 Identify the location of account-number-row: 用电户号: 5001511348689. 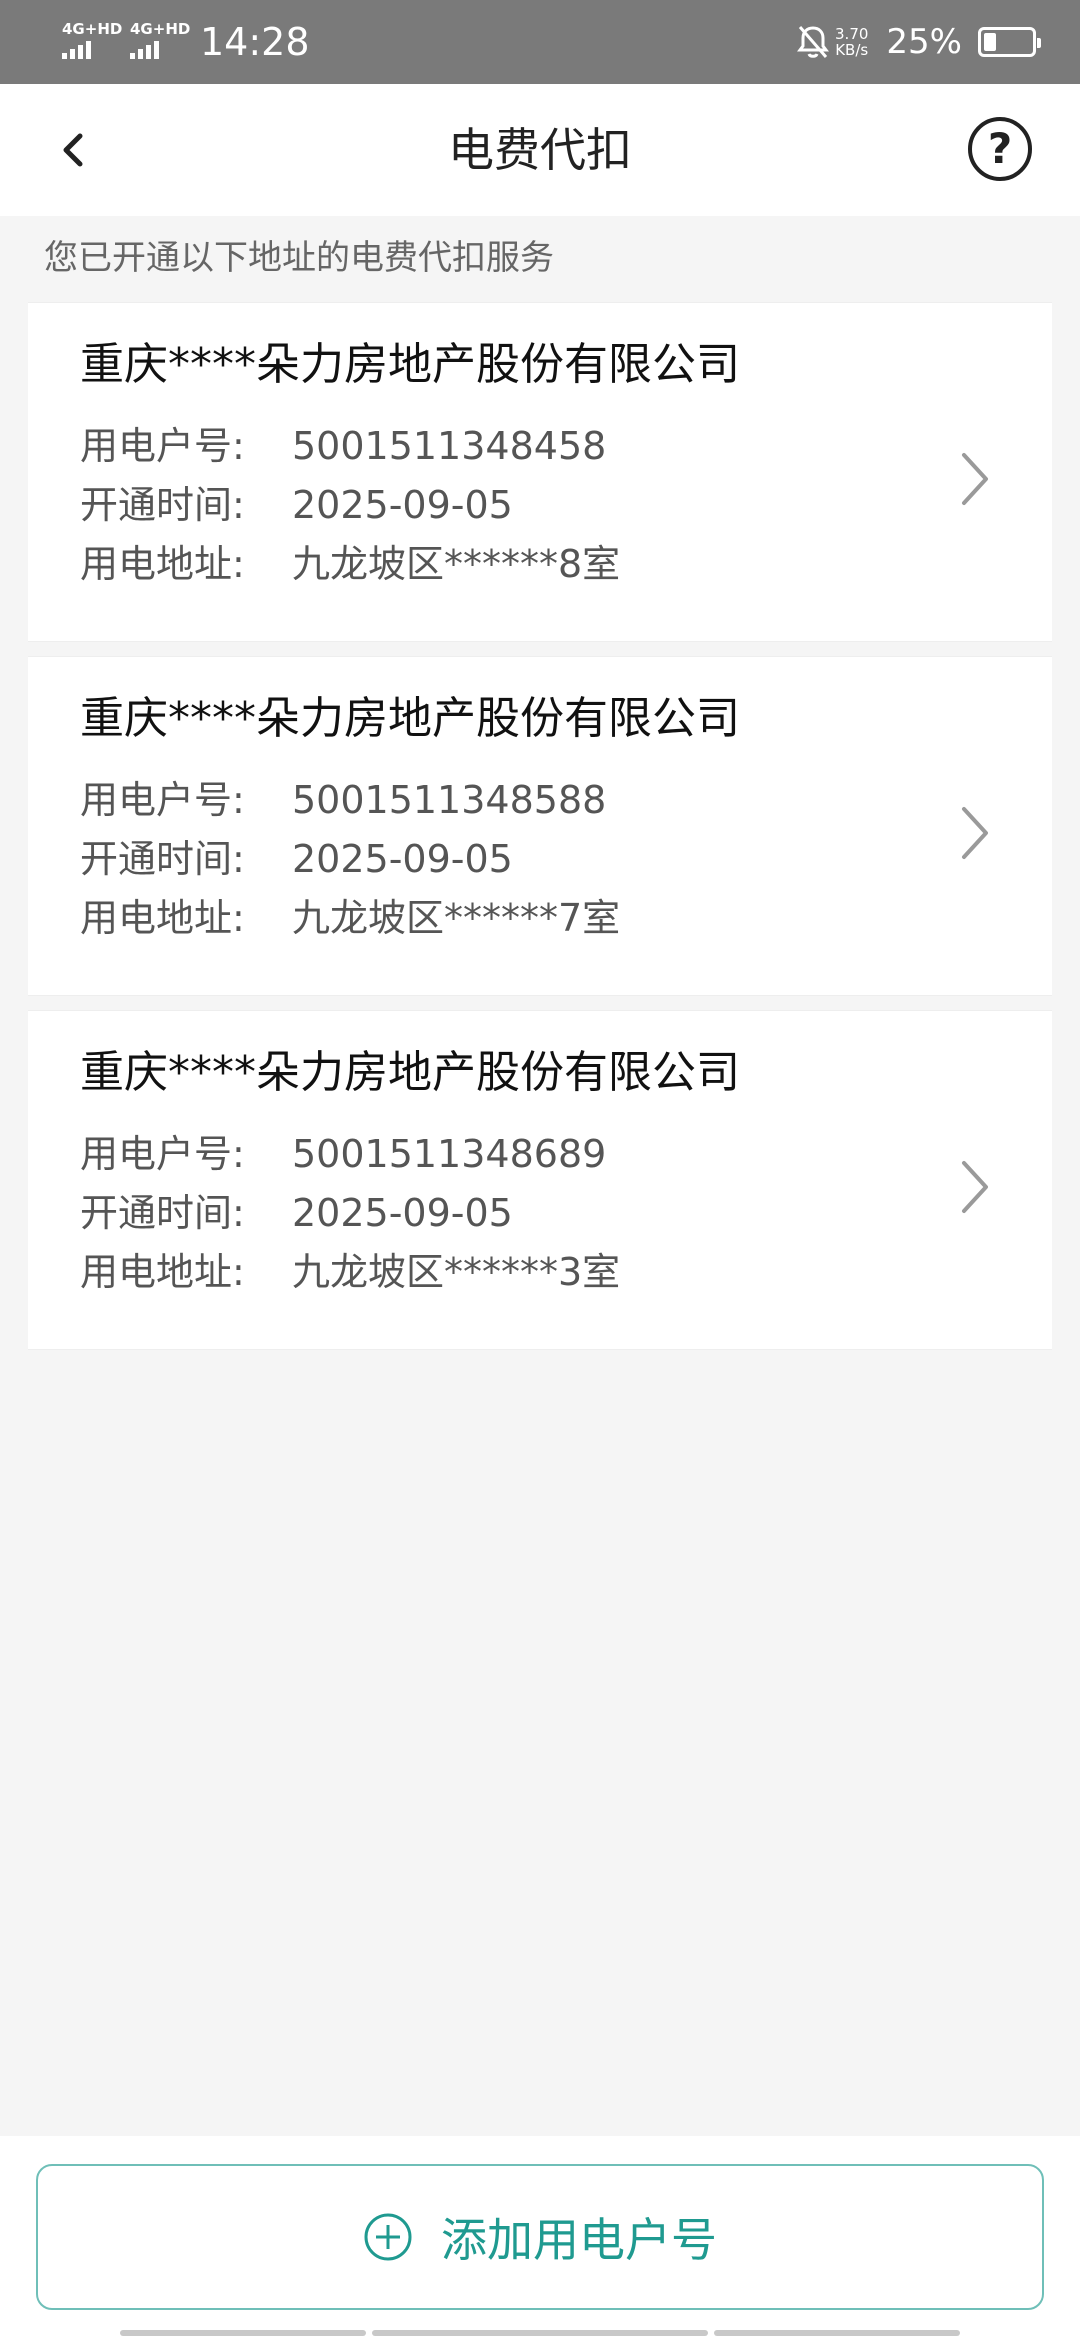
(343, 1154).